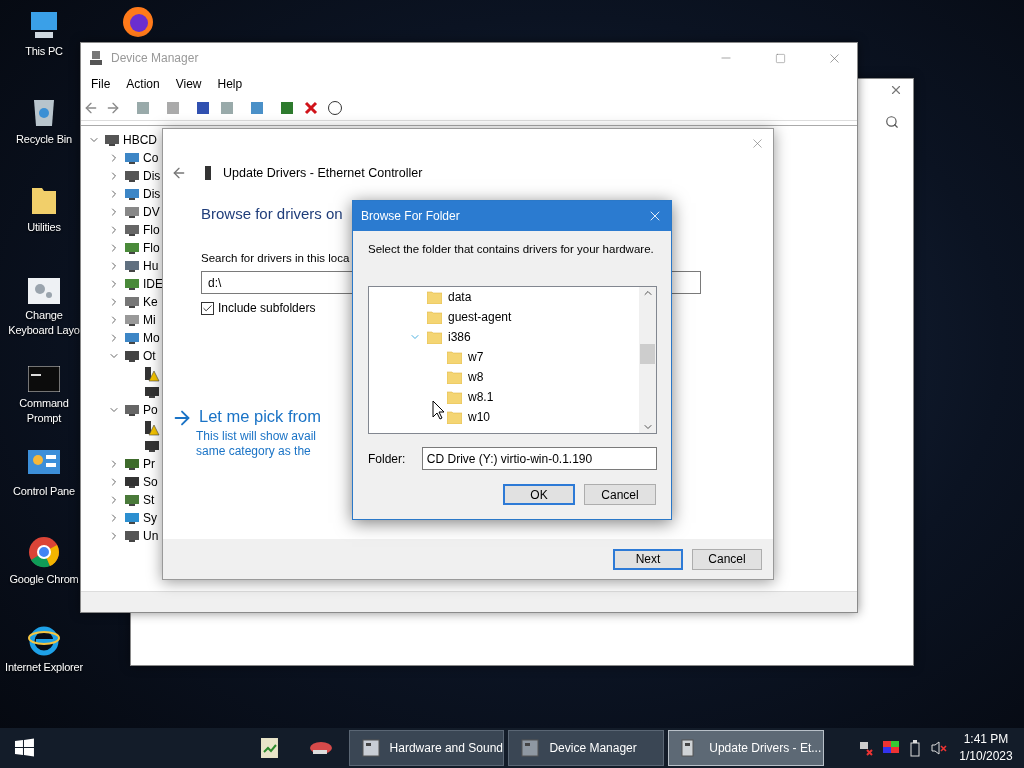  I want to click on scrollbar, so click(647, 360).